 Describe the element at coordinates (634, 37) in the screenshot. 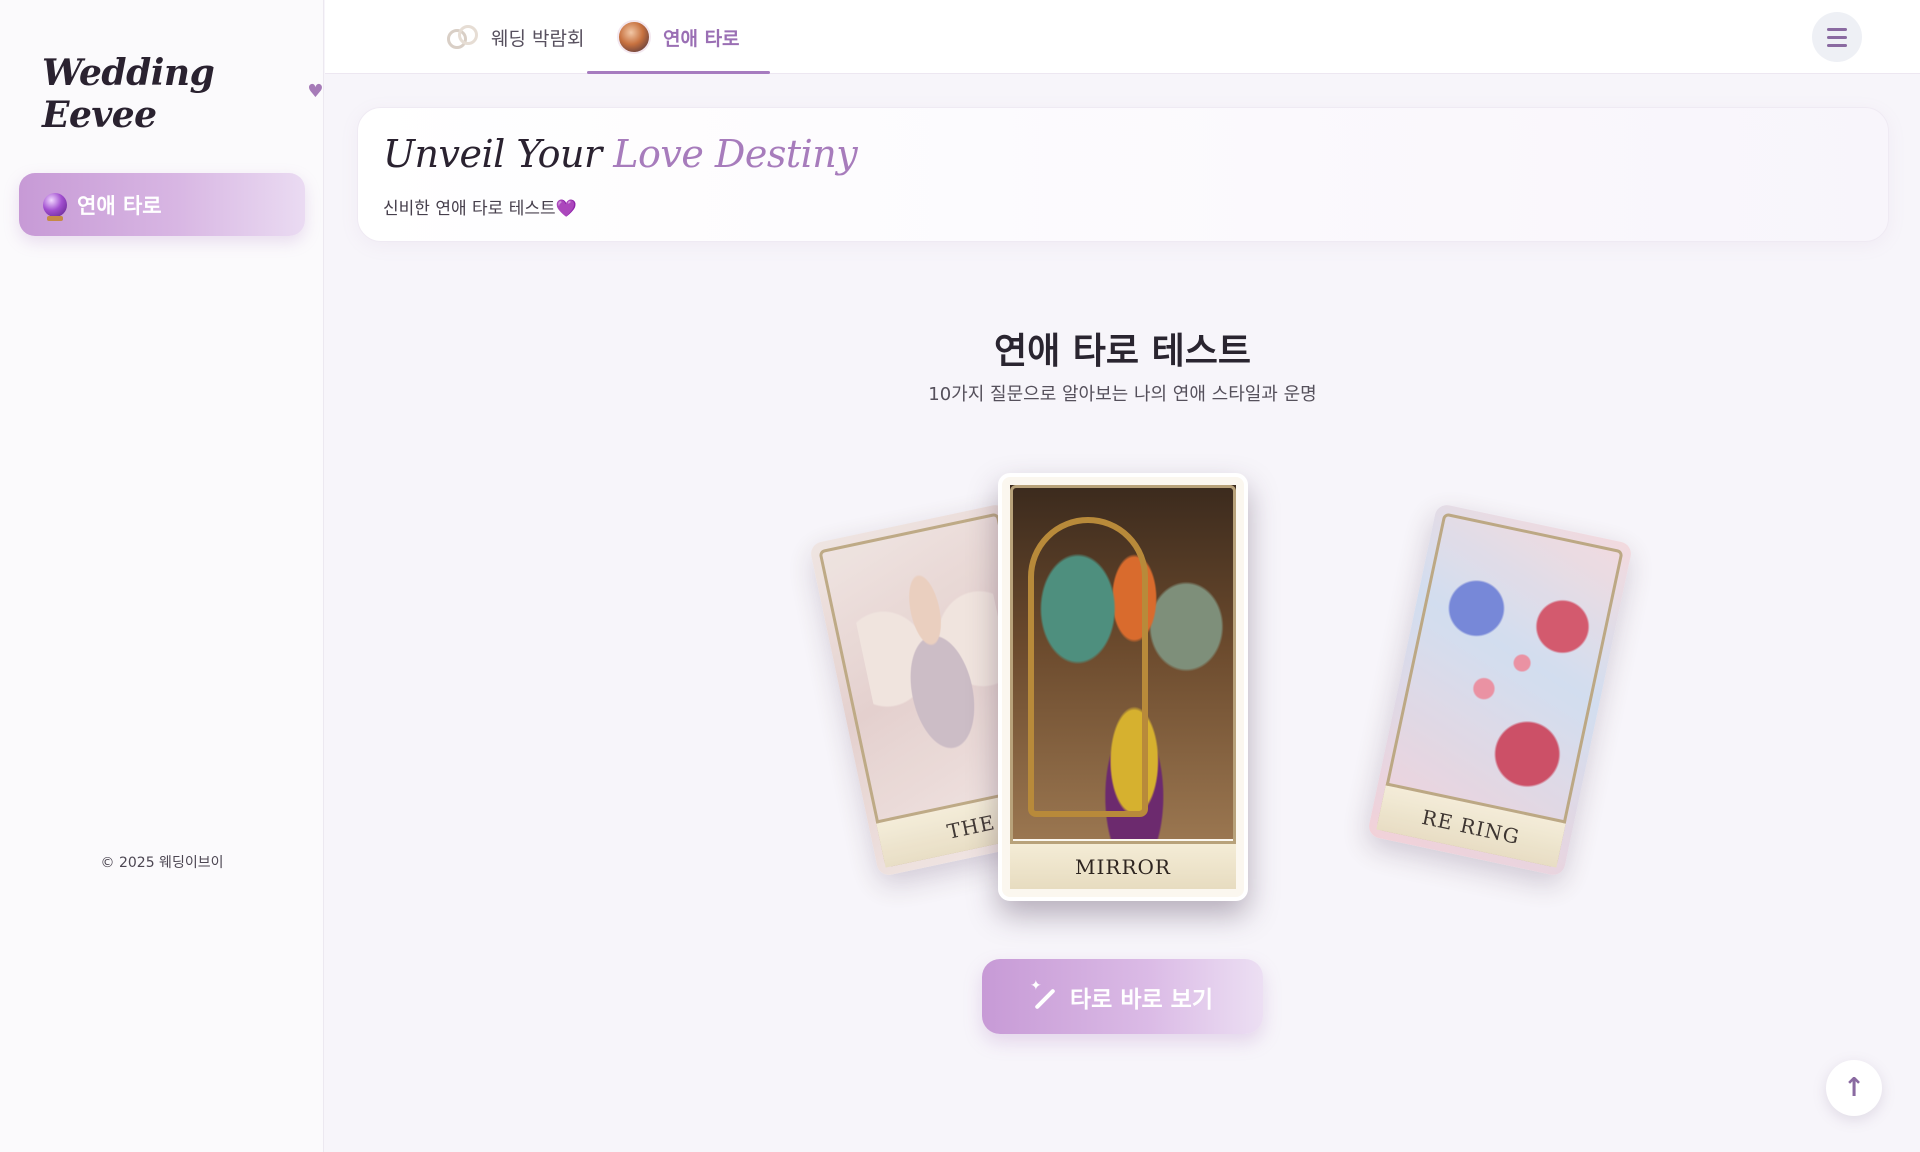

I see `tarot-thumbnail-icon` at that location.